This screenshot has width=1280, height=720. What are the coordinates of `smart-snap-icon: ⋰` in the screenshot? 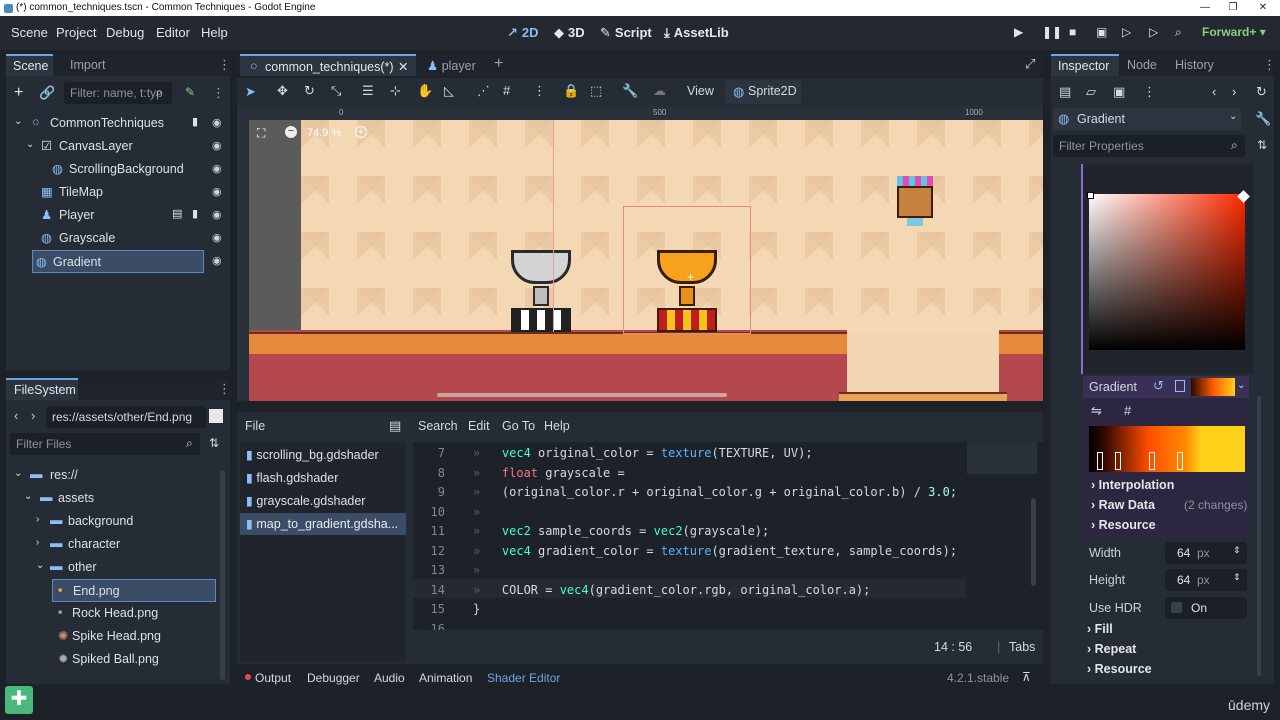 It's located at (483, 91).